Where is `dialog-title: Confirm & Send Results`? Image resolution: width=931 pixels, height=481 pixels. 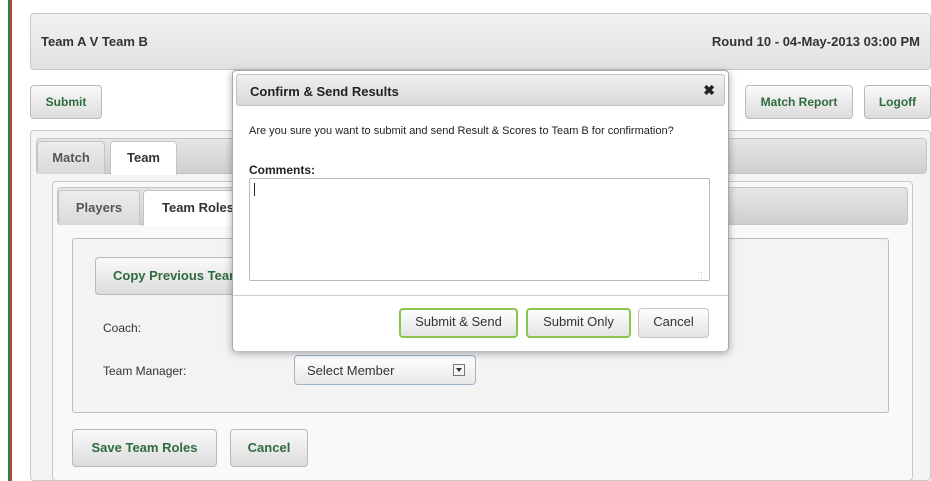 dialog-title: Confirm & Send Results is located at coordinates (324, 91).